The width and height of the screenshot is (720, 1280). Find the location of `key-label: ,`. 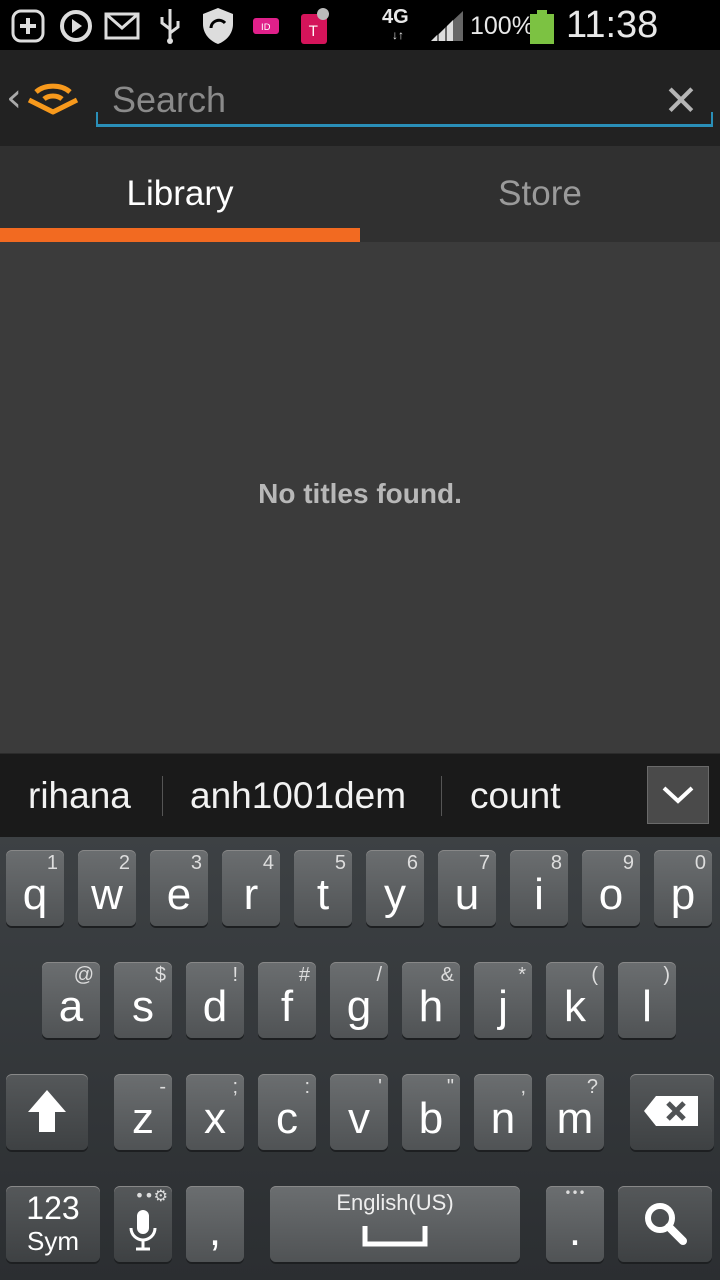

key-label: , is located at coordinates (215, 1230).